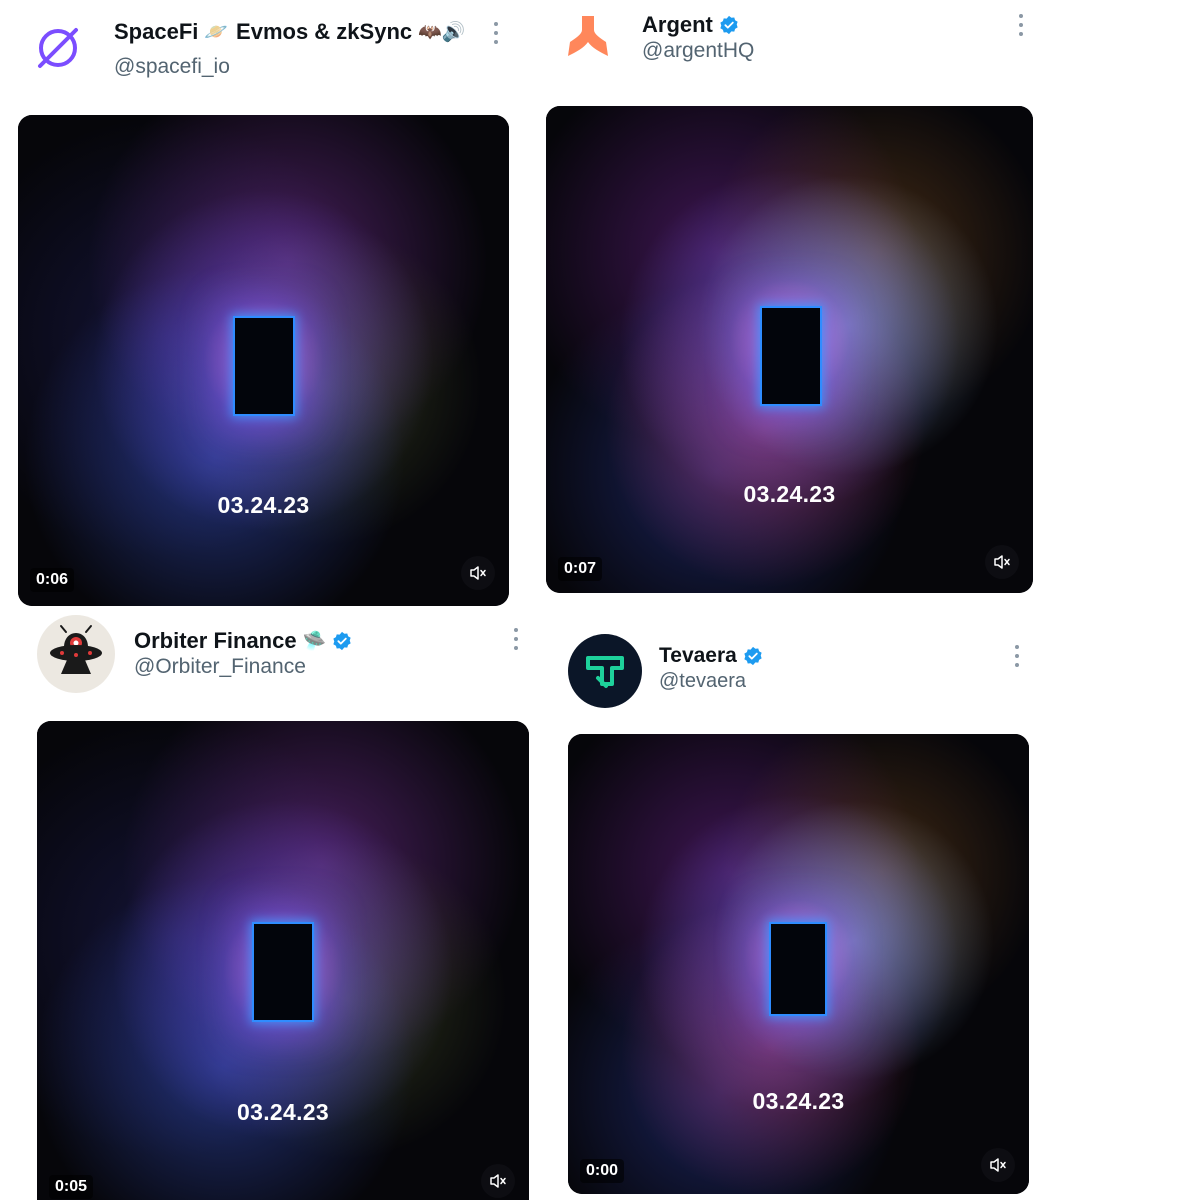  What do you see at coordinates (602, 1171) in the screenshot?
I see `video-timestamp: 0:00` at bounding box center [602, 1171].